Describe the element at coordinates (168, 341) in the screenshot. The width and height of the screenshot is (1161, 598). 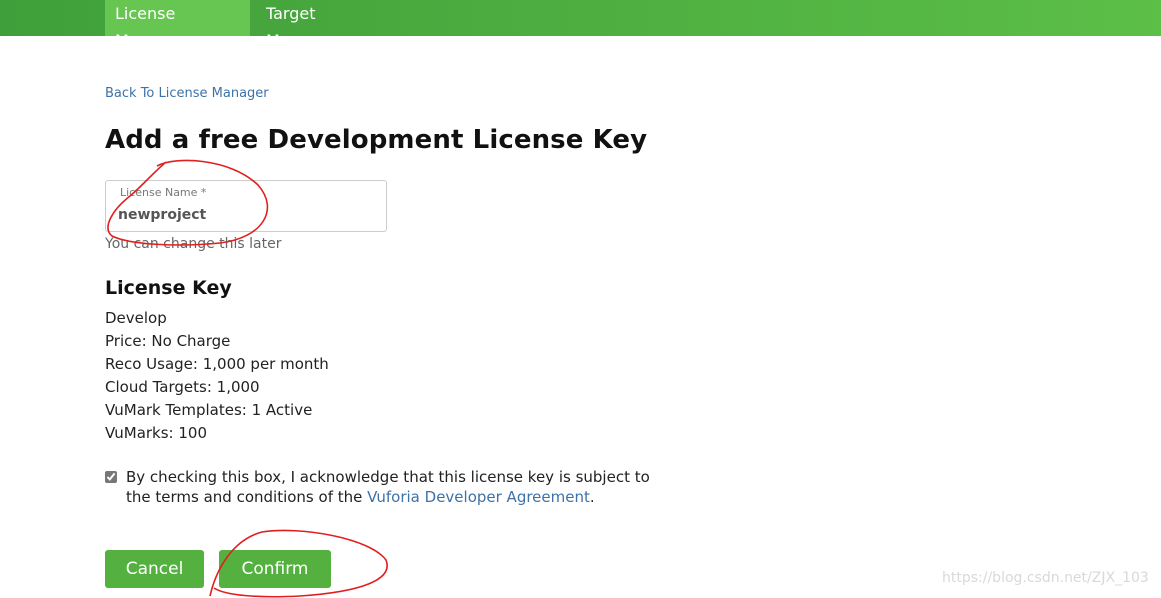
I see `license-detail-item: Price: No Charge` at that location.